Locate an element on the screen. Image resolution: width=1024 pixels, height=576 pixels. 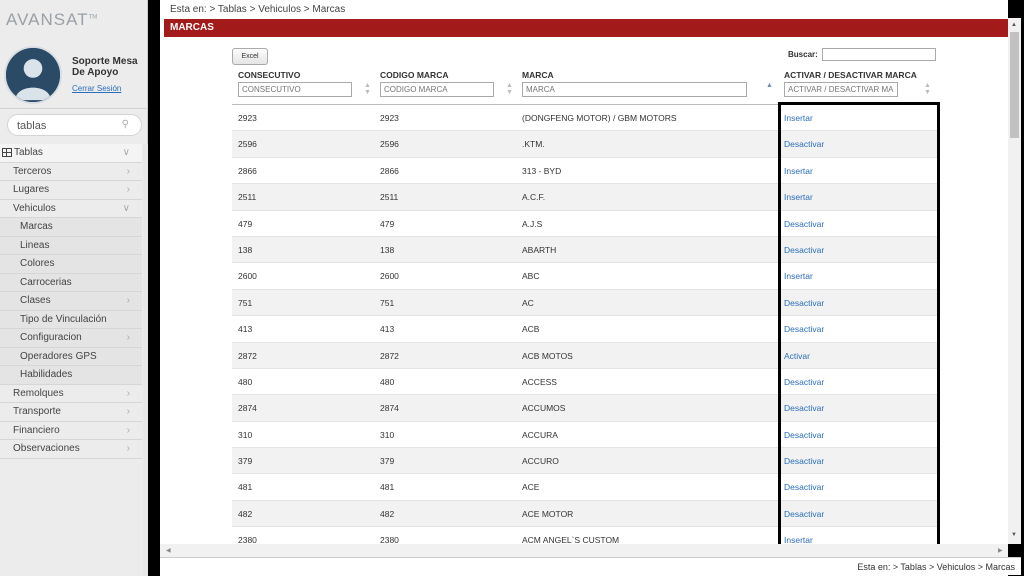
sidebar-item-label: Observaciones is located at coordinates (46, 448).